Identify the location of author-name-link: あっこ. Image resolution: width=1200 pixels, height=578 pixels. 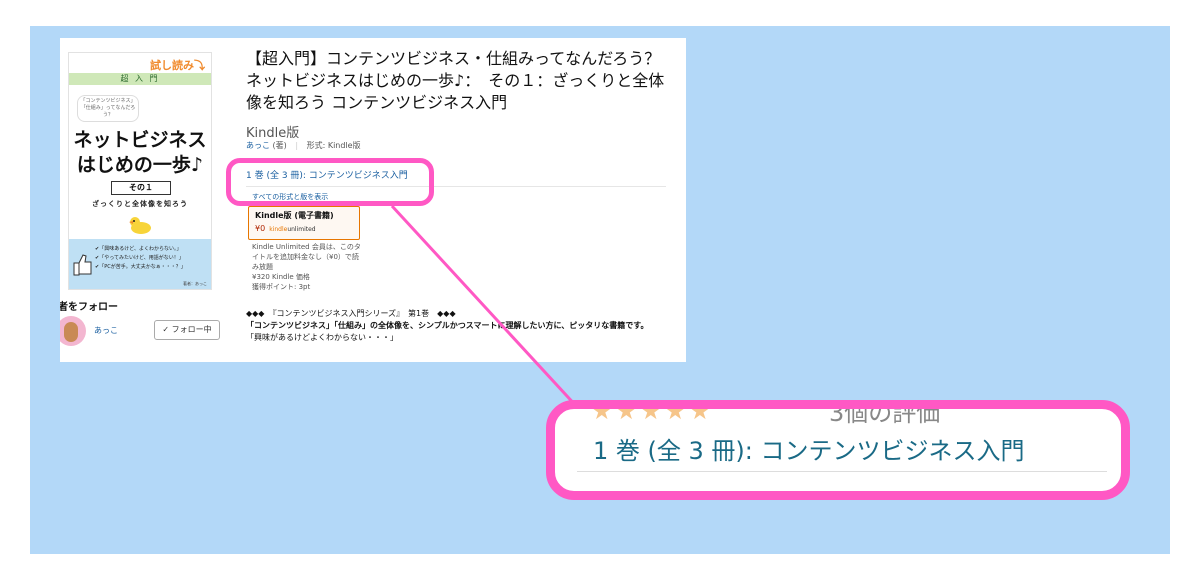
(106, 330).